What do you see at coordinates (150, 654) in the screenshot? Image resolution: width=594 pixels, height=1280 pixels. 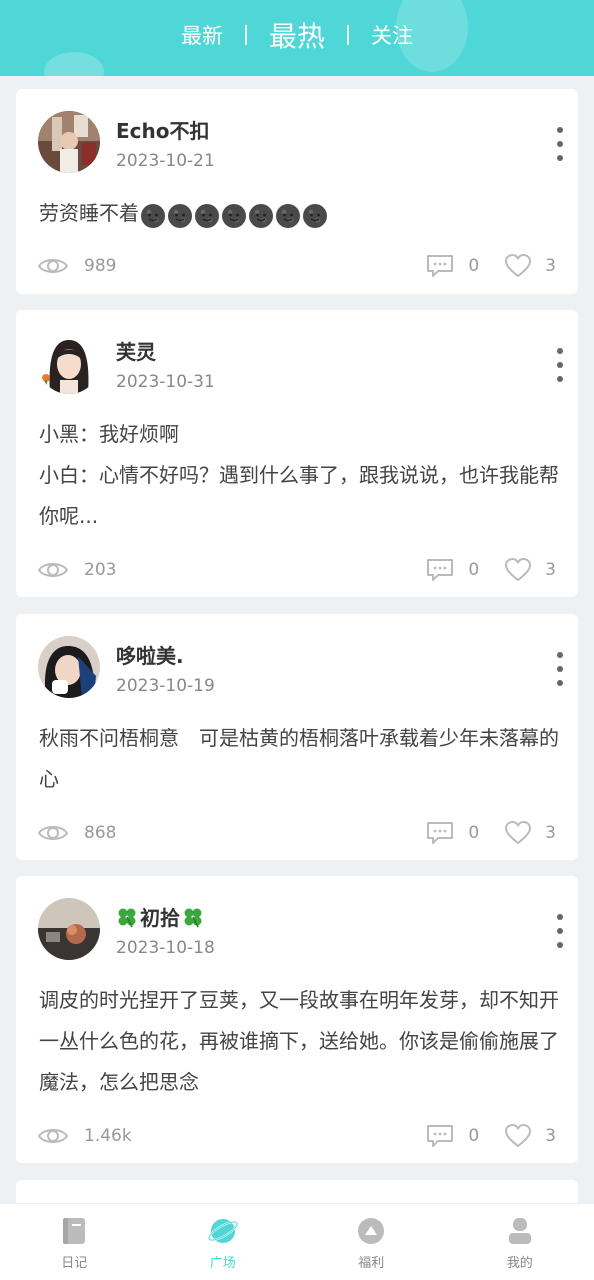 I see `author-name: 哆啦美.` at bounding box center [150, 654].